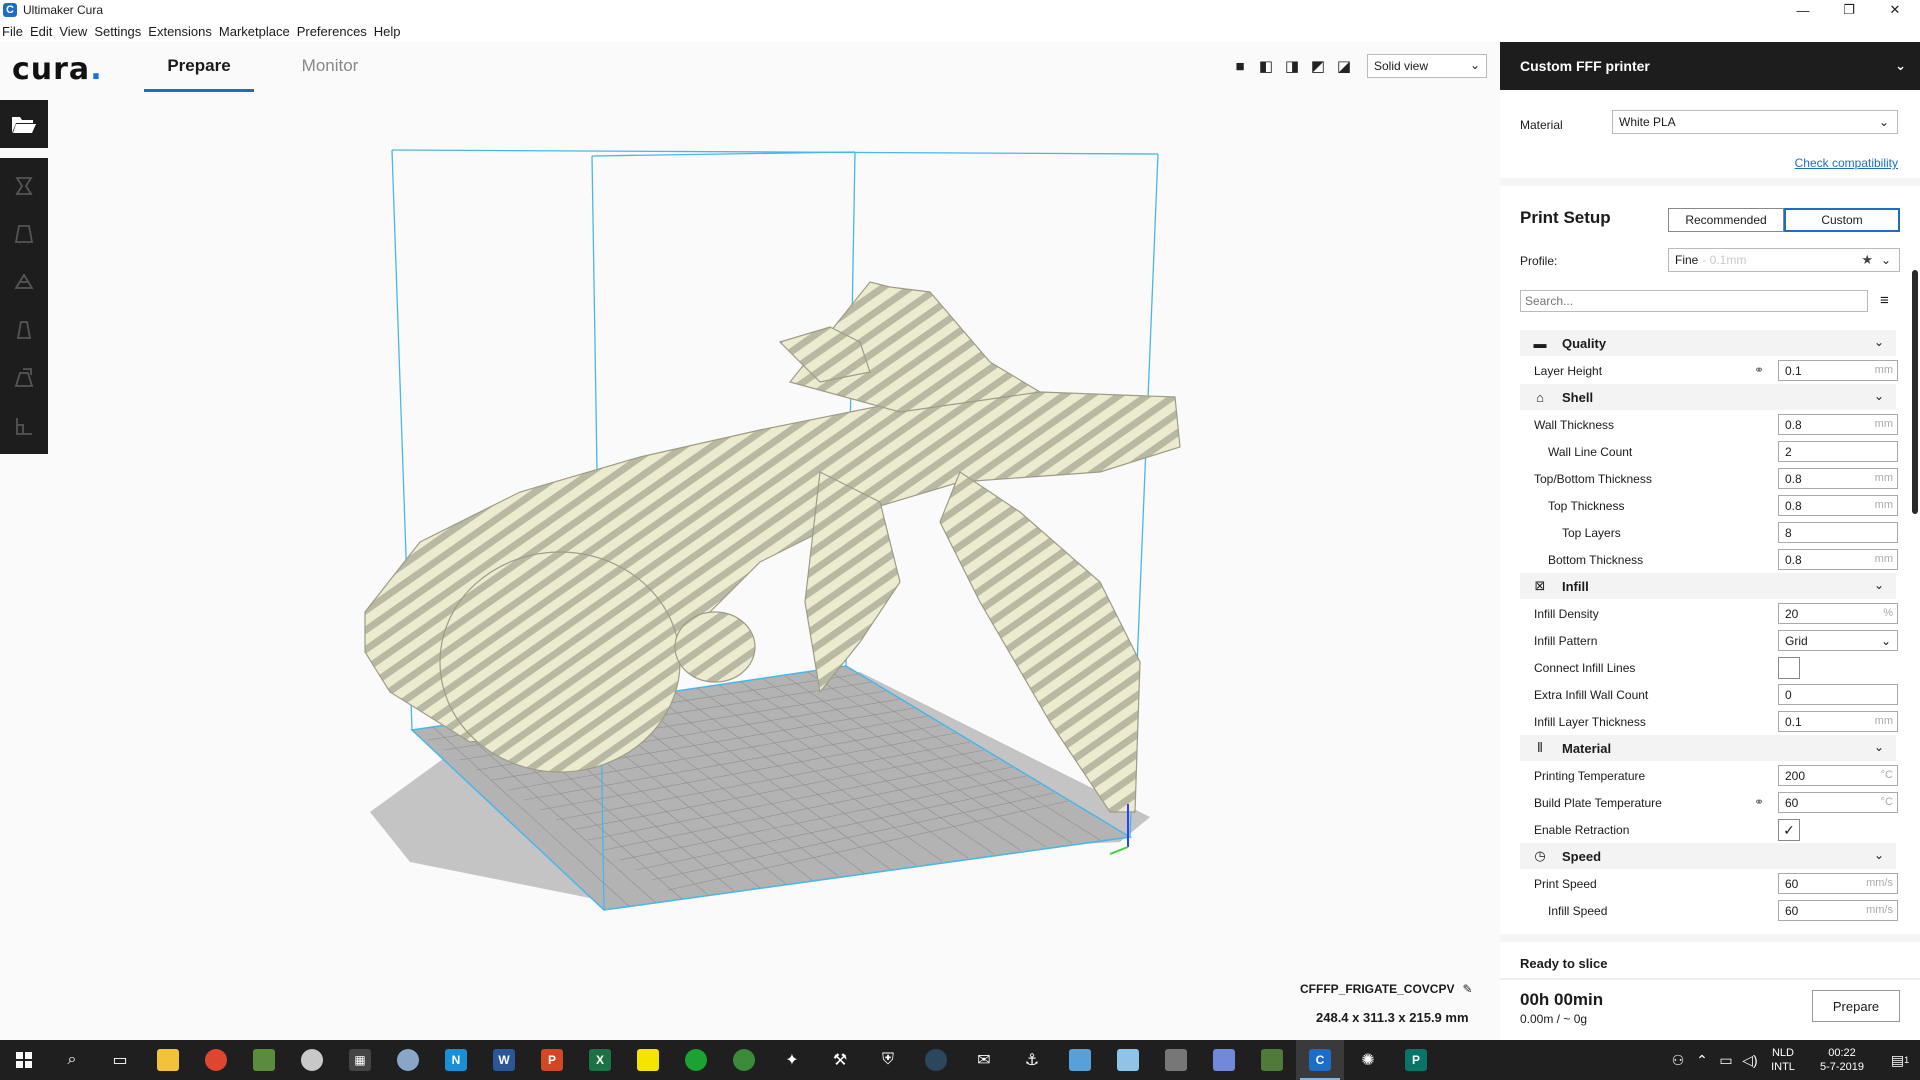  What do you see at coordinates (1838, 910) in the screenshot?
I see `infill-speed-input: 60 mm/s` at bounding box center [1838, 910].